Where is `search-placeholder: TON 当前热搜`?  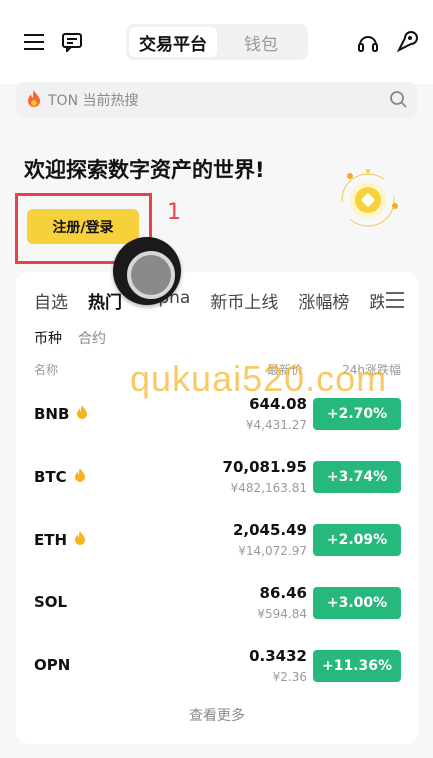 search-placeholder: TON 当前热搜 is located at coordinates (93, 101).